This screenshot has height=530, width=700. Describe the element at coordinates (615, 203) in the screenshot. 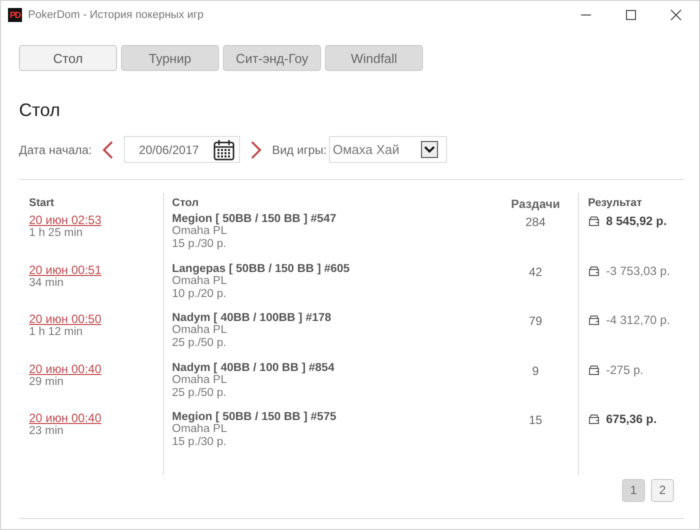

I see `column-header: Результат` at that location.